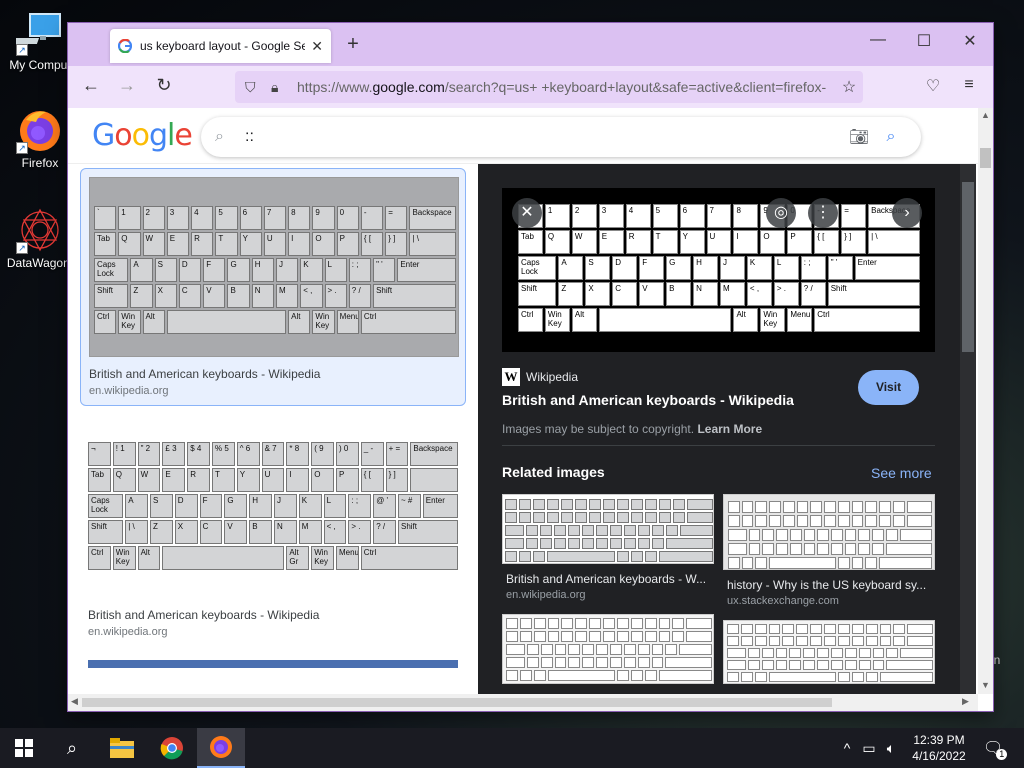 The image size is (1024, 768). What do you see at coordinates (557, 320) in the screenshot?
I see `keyboard-key: Win Key` at bounding box center [557, 320].